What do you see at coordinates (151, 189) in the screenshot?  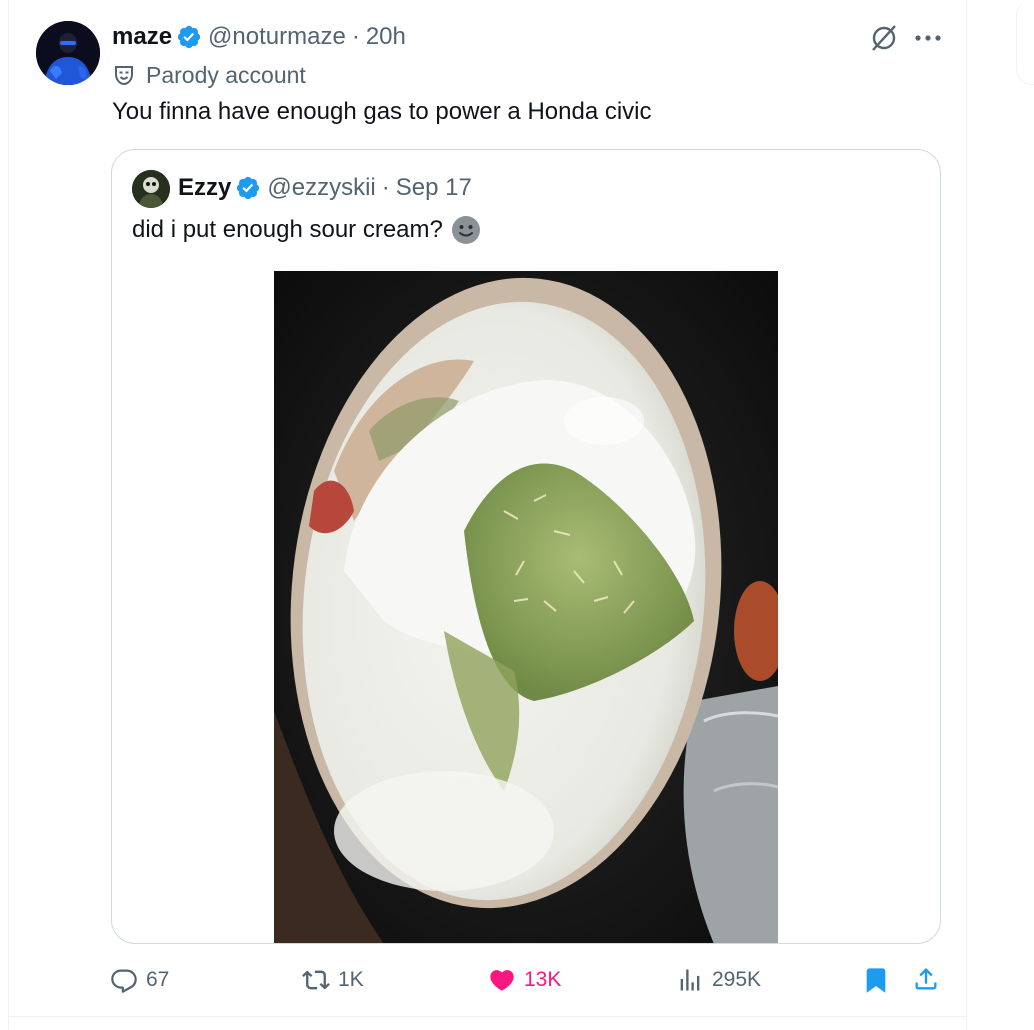 I see `quoted-author-avatar` at bounding box center [151, 189].